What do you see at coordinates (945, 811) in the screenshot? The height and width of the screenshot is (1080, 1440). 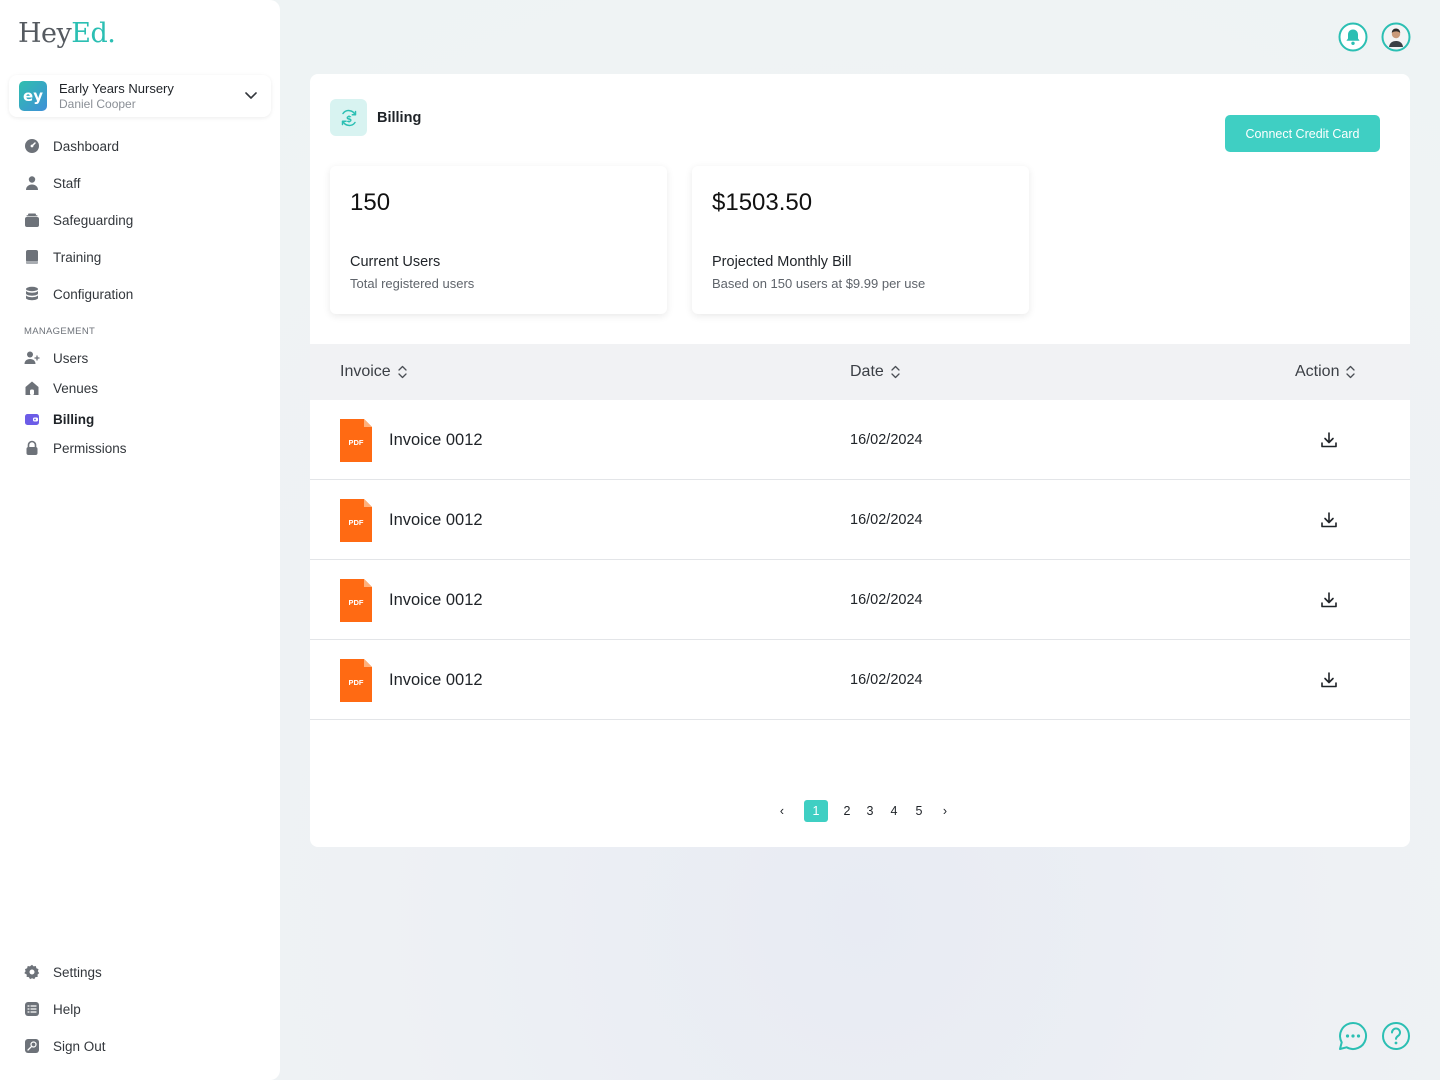 I see `pagination-next: ›` at bounding box center [945, 811].